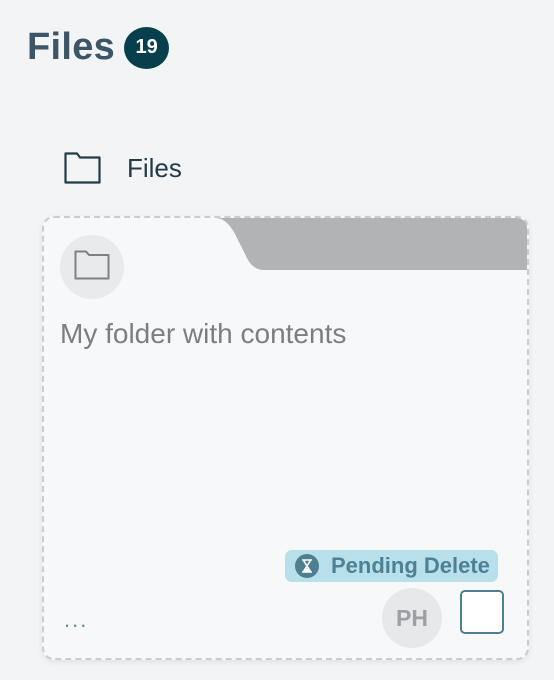 This screenshot has width=554, height=680. Describe the element at coordinates (147, 47) in the screenshot. I see `file-count-badge: 19` at that location.